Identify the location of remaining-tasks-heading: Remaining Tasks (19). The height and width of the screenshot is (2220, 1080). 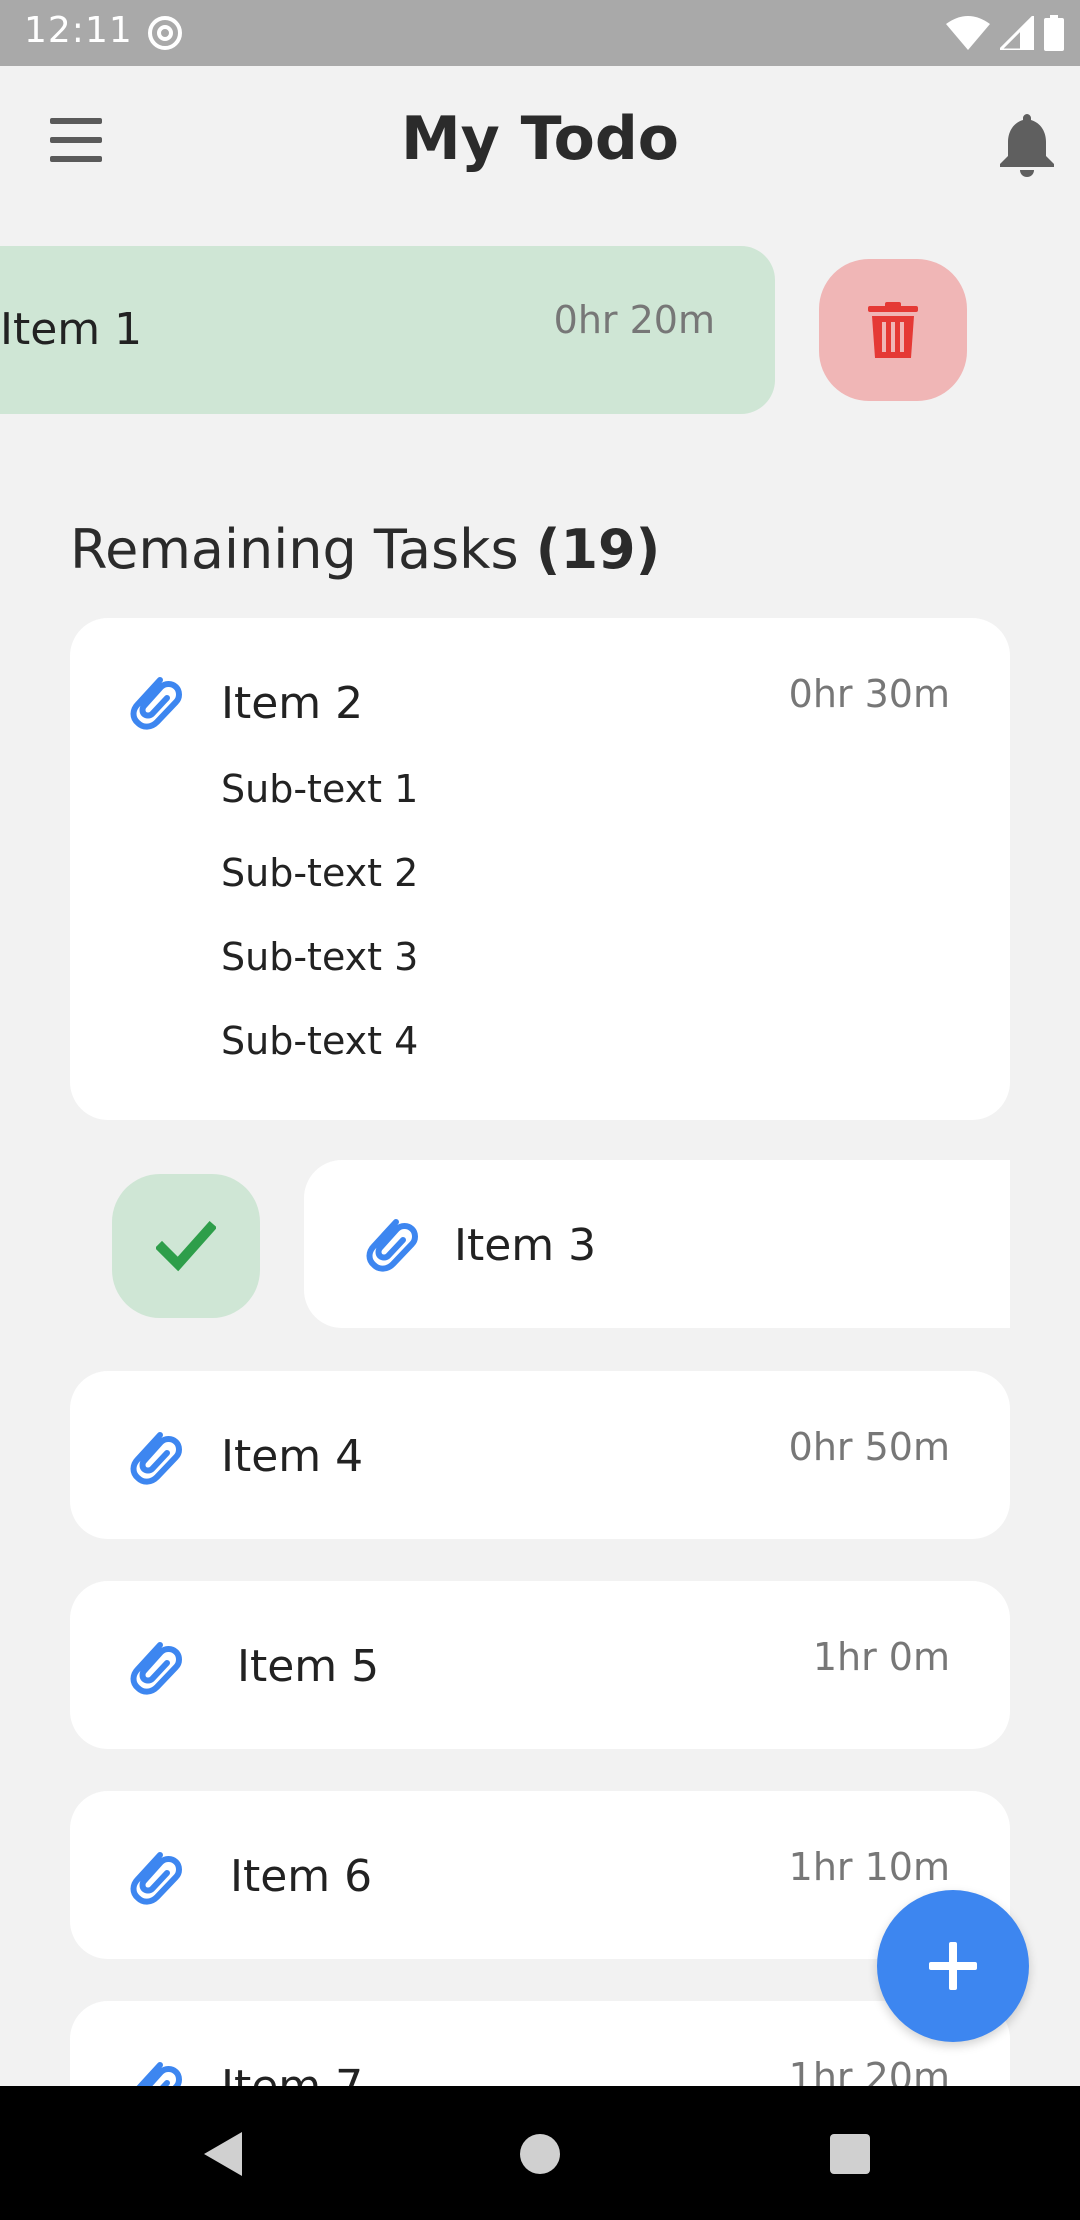
(365, 549).